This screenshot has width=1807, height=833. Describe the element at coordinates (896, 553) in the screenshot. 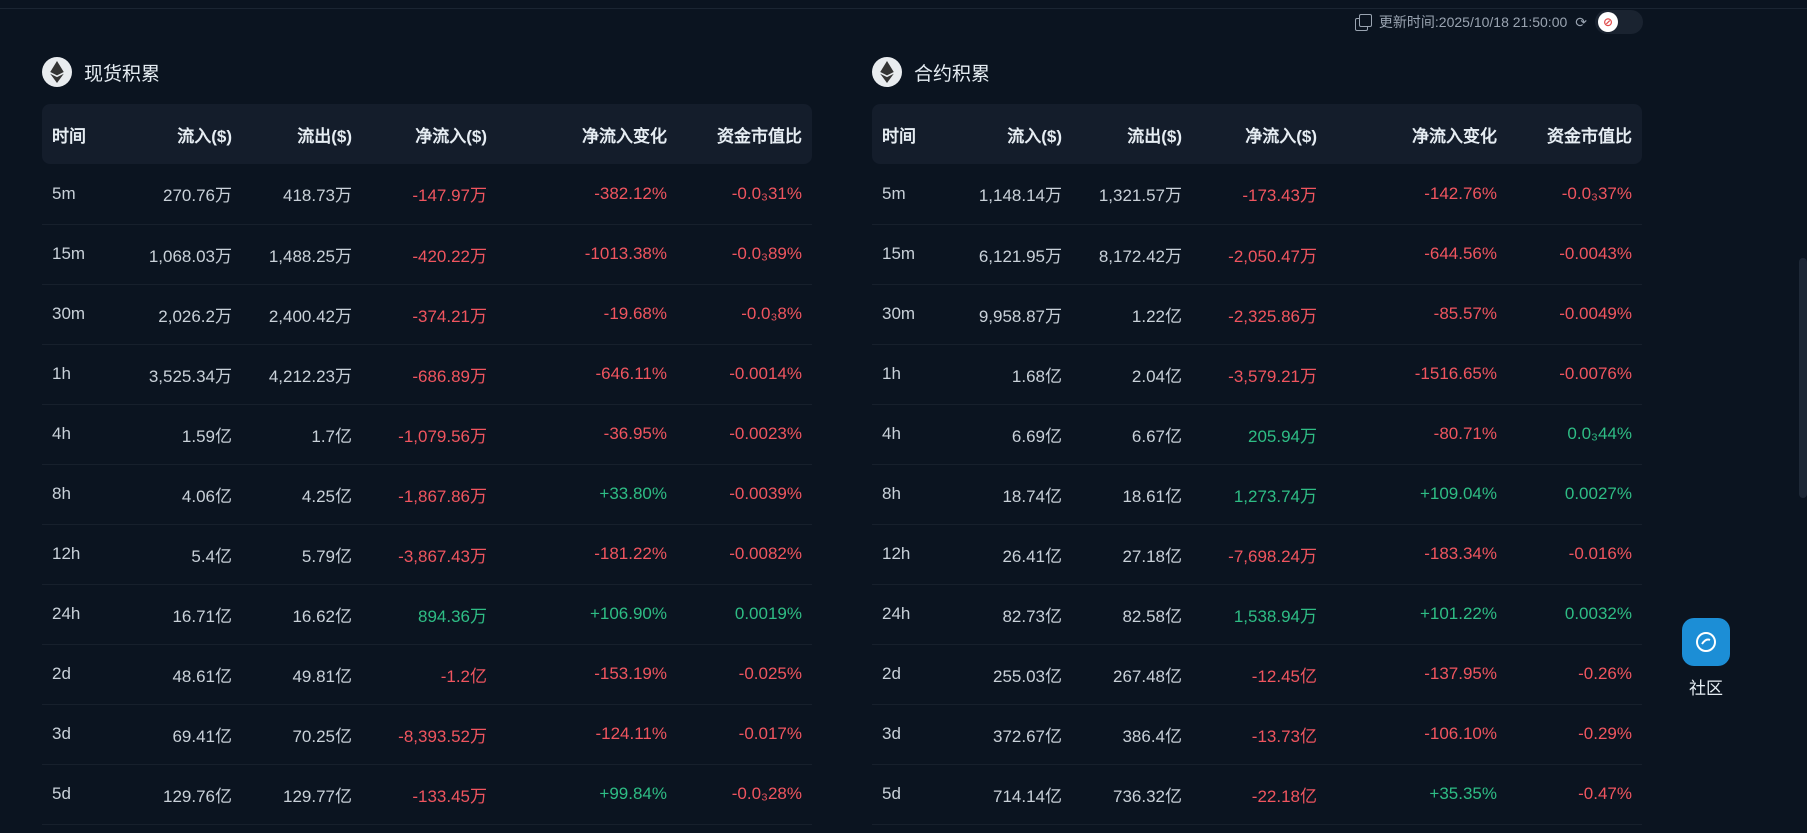

I see `row-time: 12h` at that location.